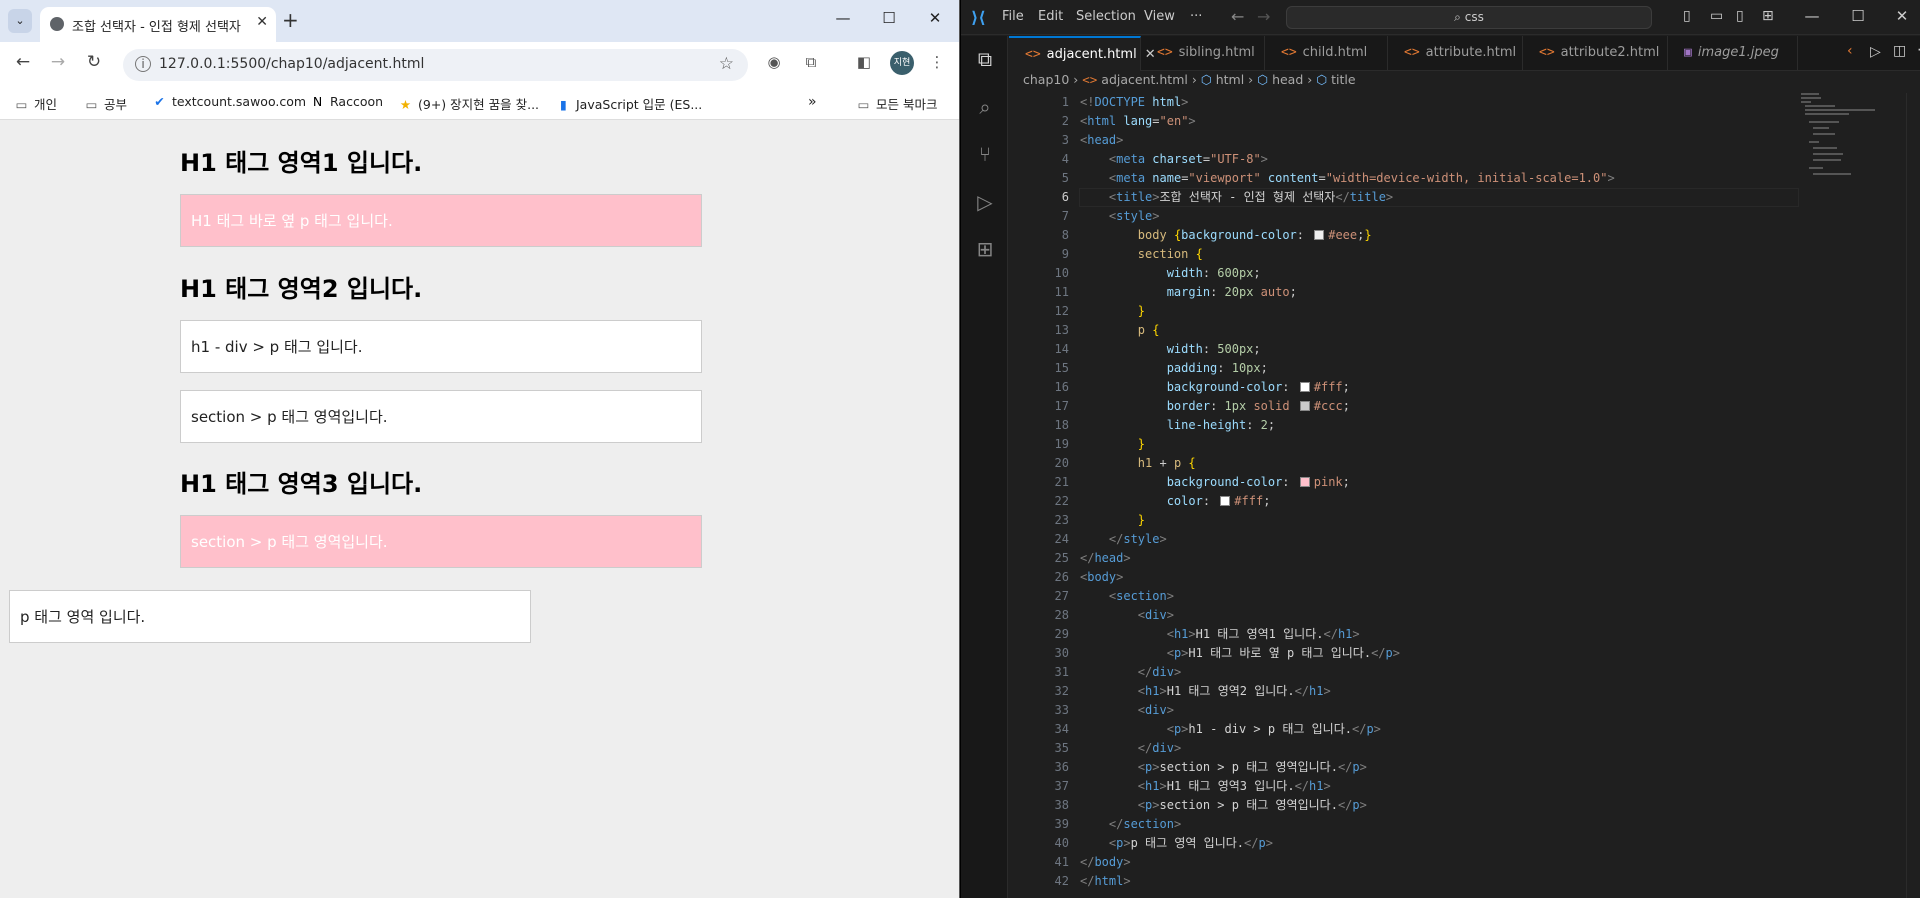  I want to click on url-text: 127.0.0.1:5500/chap10/adjacent.html, so click(291, 64).